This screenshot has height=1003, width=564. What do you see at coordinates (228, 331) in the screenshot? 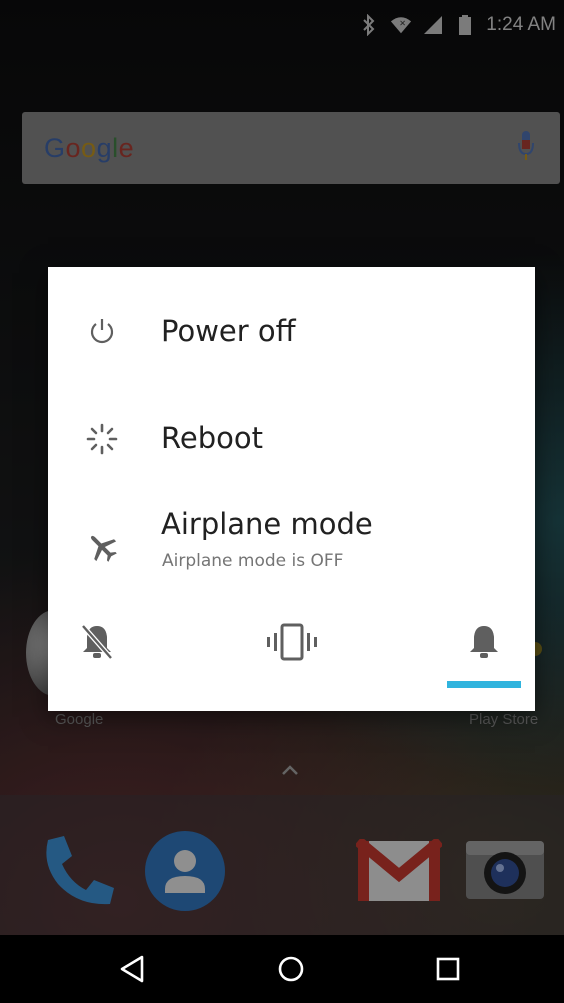
I see `power-off-label: Power off` at bounding box center [228, 331].